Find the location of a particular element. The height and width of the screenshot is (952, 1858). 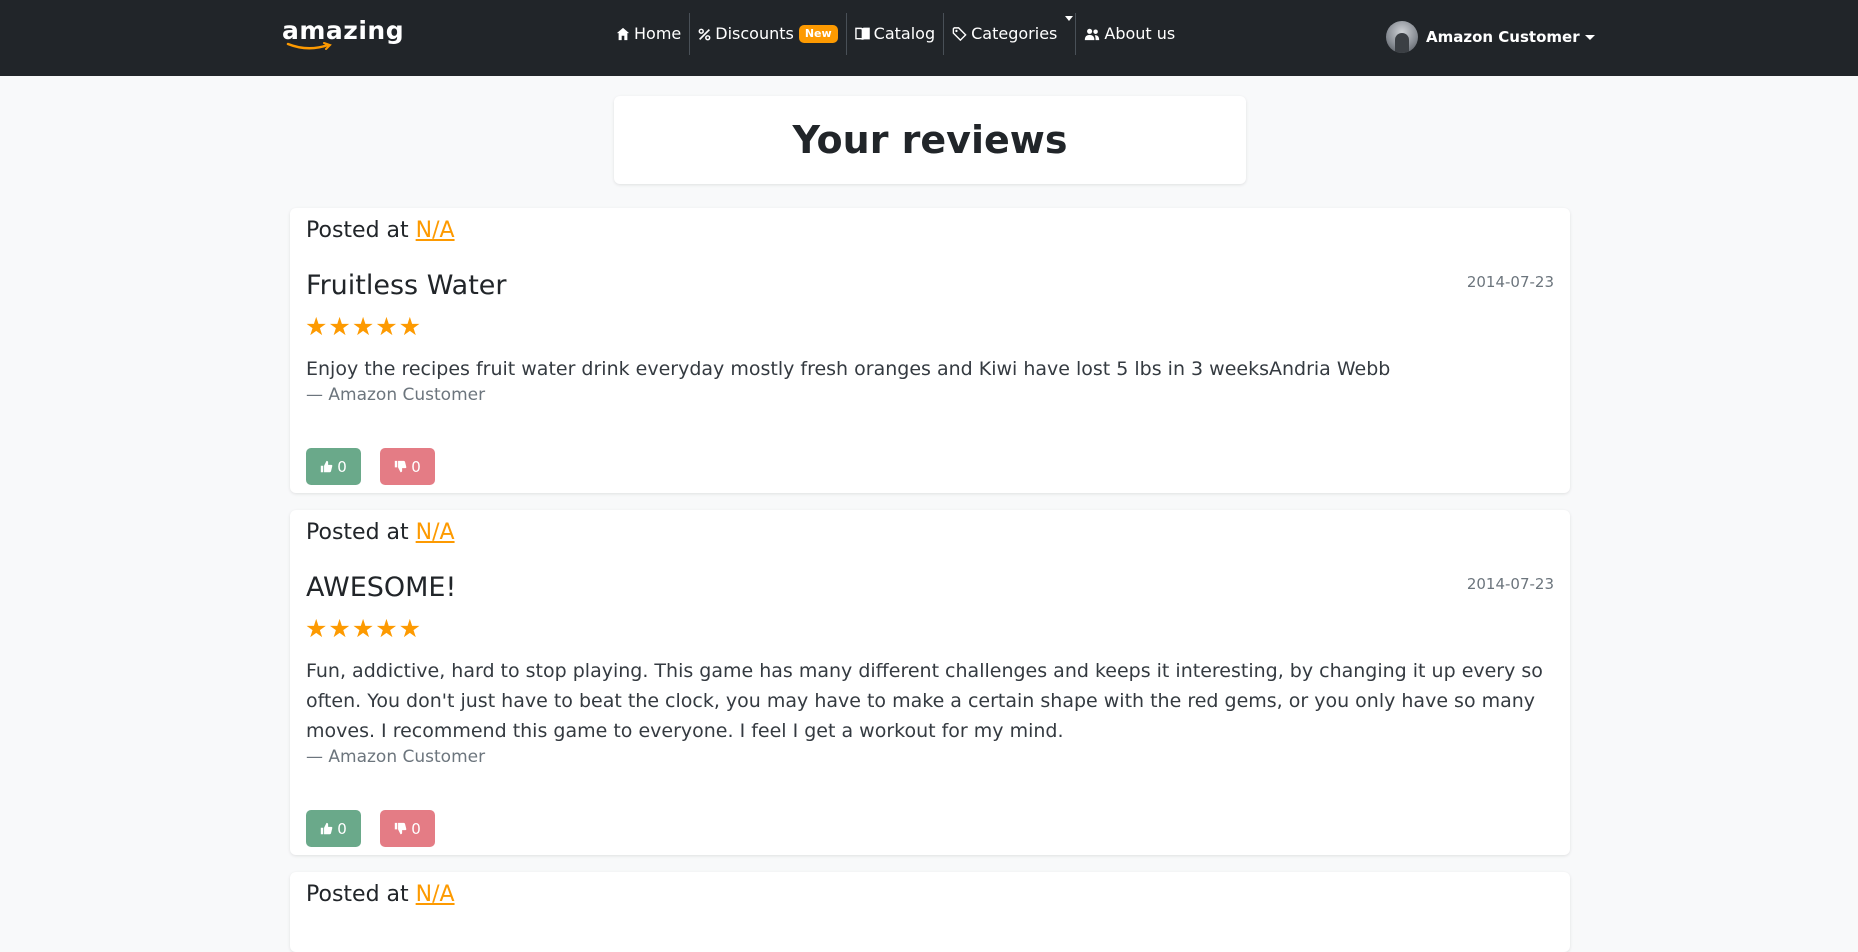

nav-home: Home is located at coordinates (648, 34).